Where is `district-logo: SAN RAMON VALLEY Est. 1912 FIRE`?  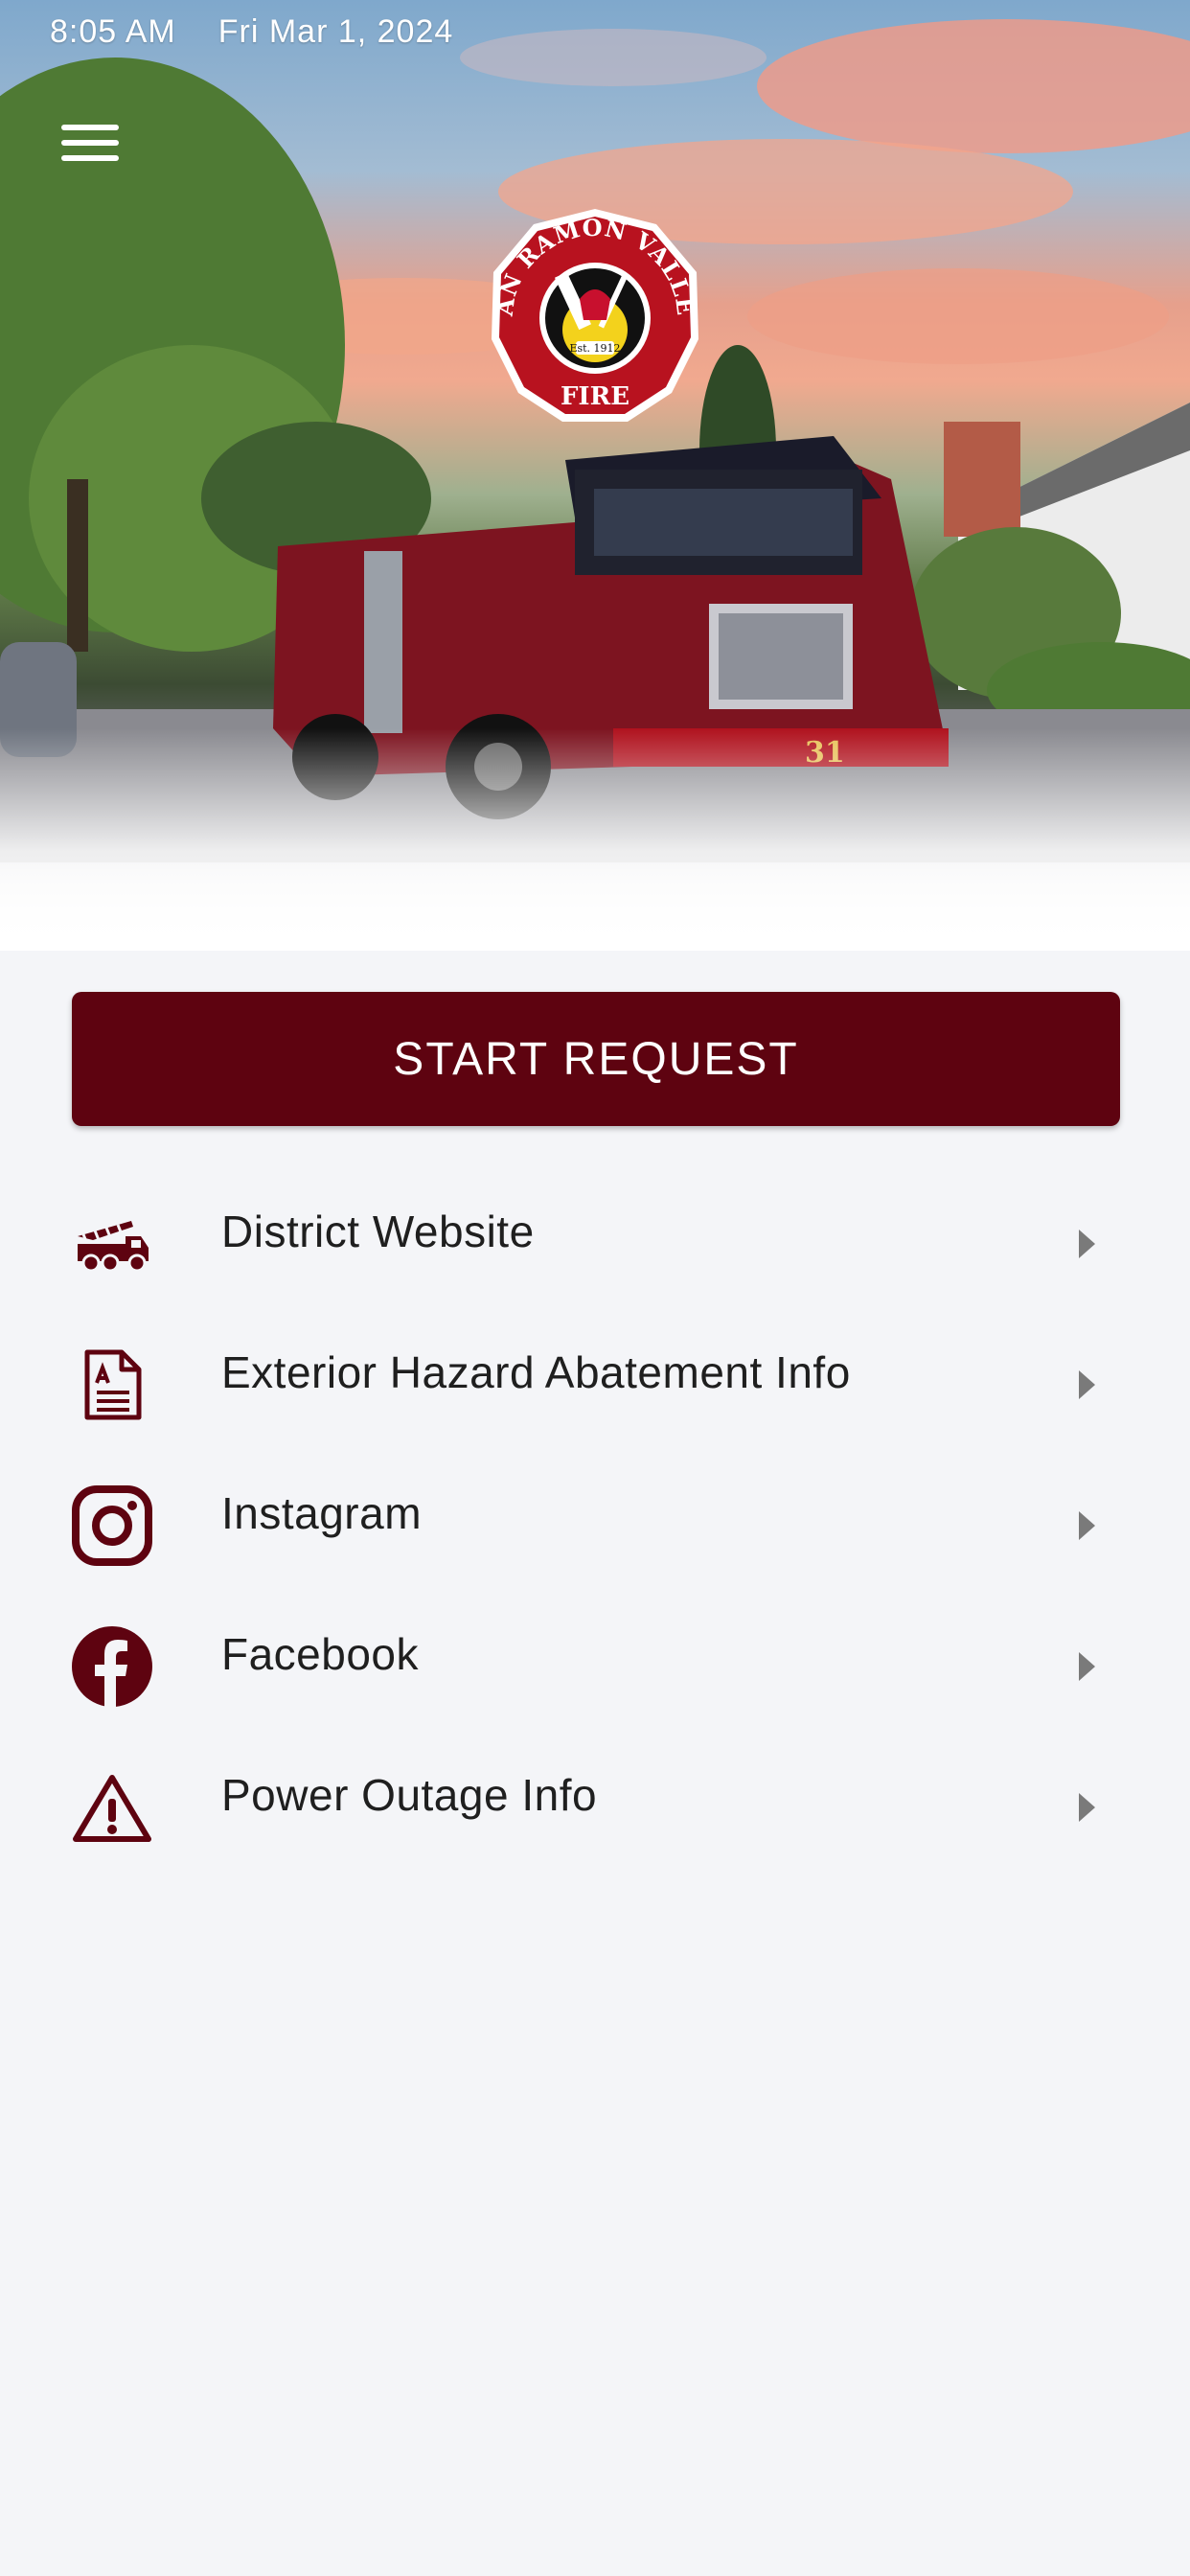
district-logo: SAN RAMON VALLEY Est. 1912 FIRE is located at coordinates (591, 313).